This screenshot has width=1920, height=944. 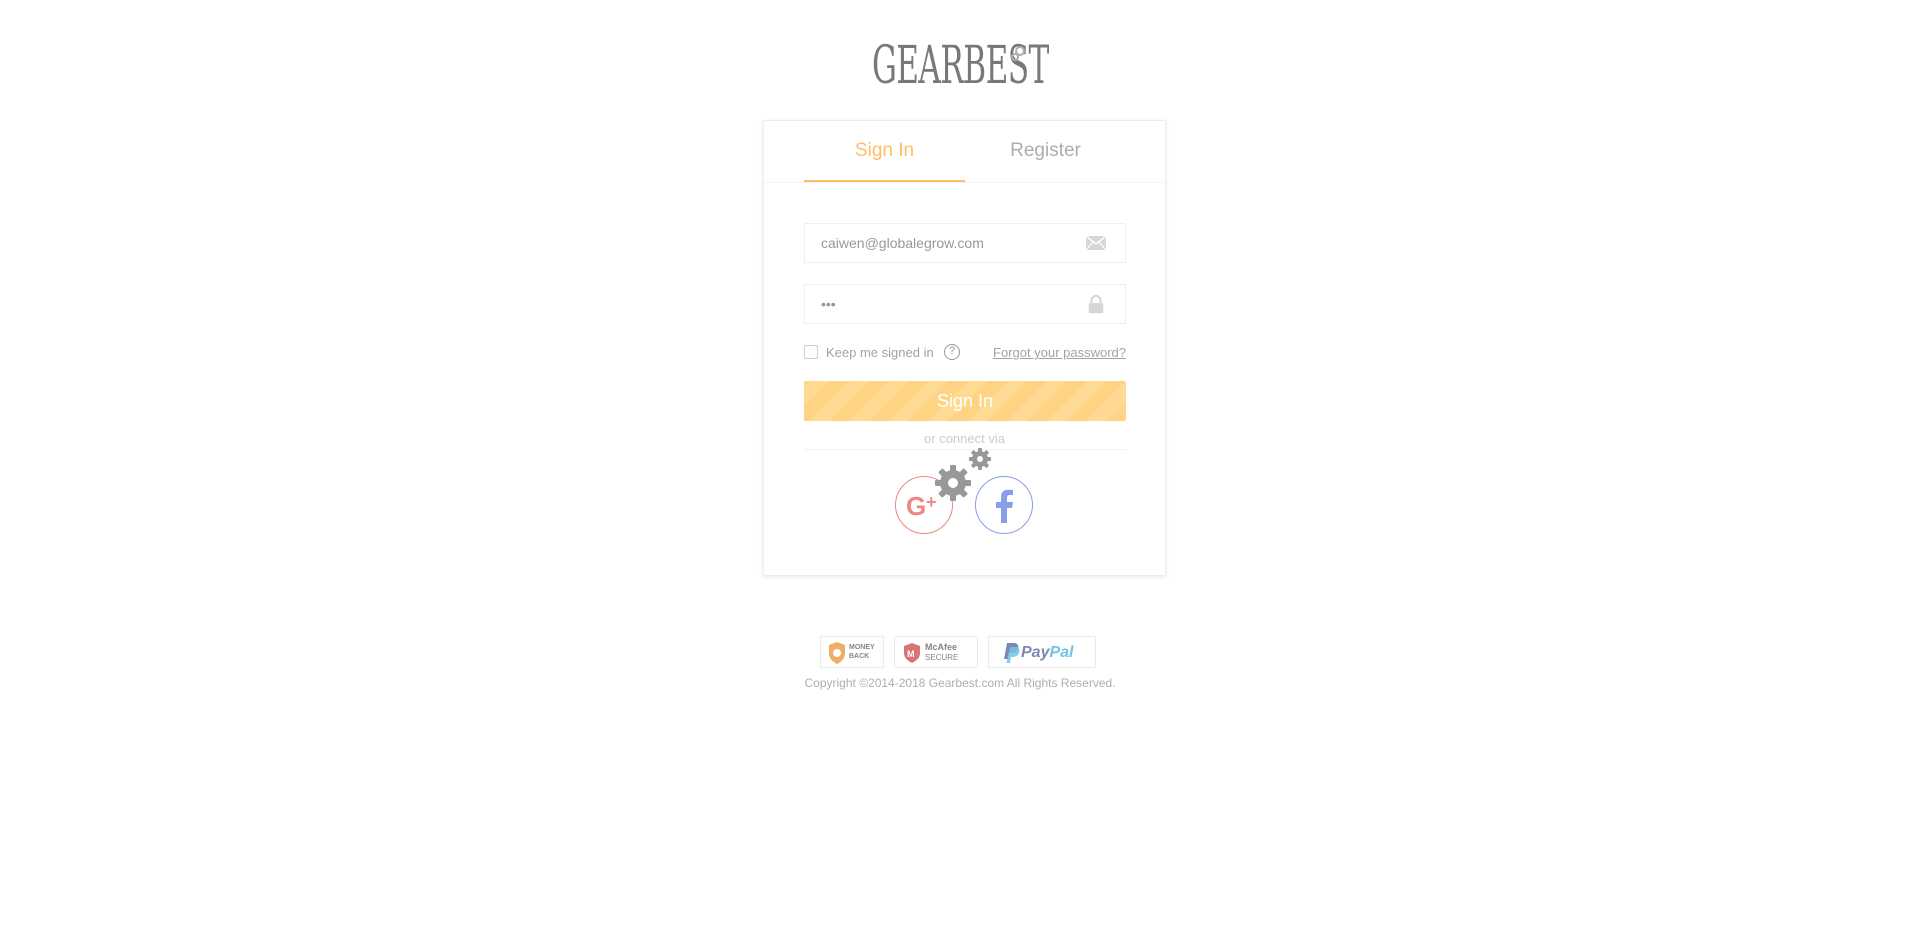 I want to click on gears-icon, so click(x=963, y=474).